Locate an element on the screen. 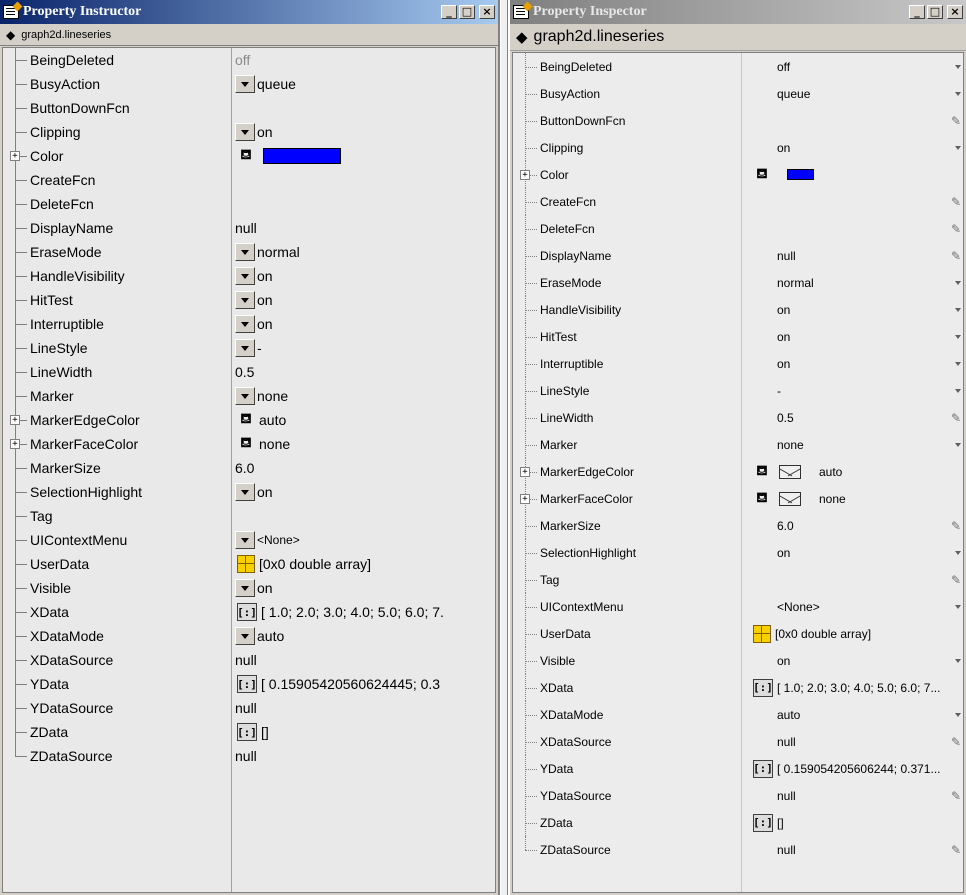 This screenshot has width=966, height=895. property-name-cell: BusyAction is located at coordinates (627, 93).